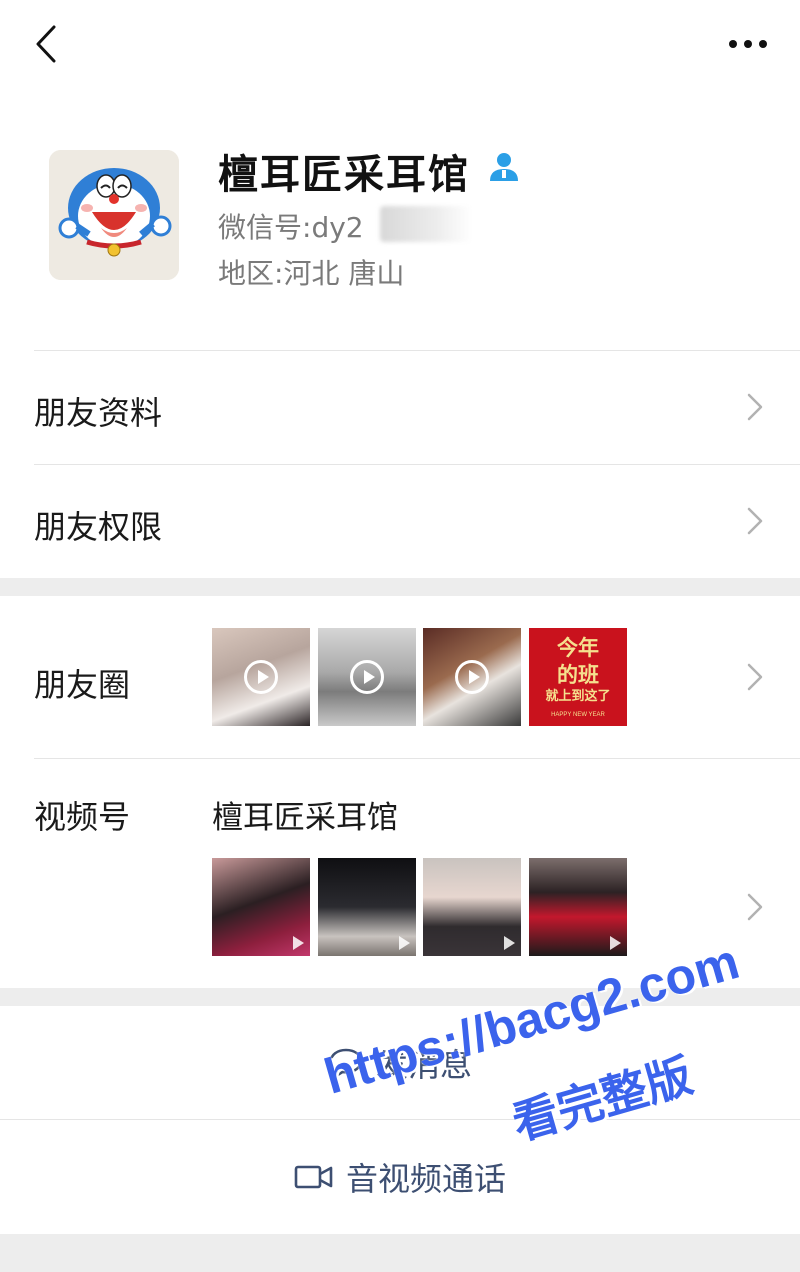  Describe the element at coordinates (578, 696) in the screenshot. I see `poster-line-3: 就上到这了` at that location.